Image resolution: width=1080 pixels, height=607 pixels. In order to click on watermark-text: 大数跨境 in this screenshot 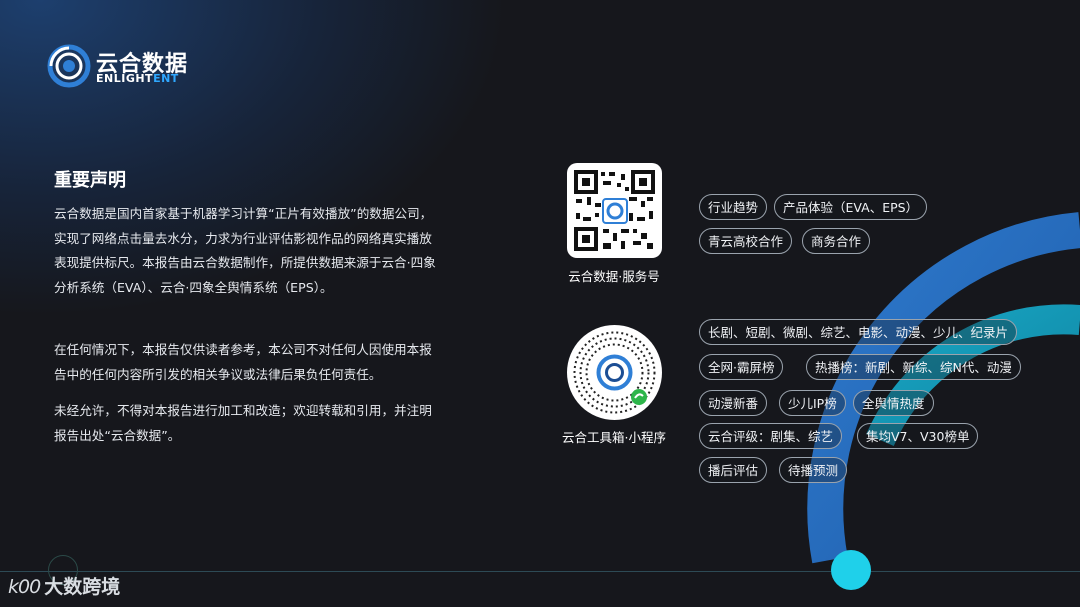, I will do `click(82, 587)`.